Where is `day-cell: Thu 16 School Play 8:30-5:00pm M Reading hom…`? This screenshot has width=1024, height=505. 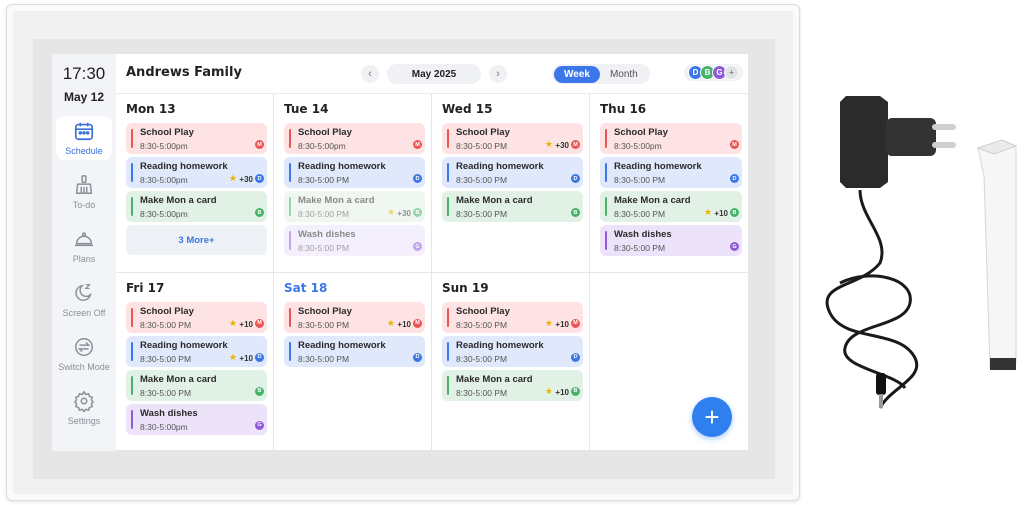 day-cell: Thu 16 School Play 8:30-5:00pm M Reading hom… is located at coordinates (669, 183).